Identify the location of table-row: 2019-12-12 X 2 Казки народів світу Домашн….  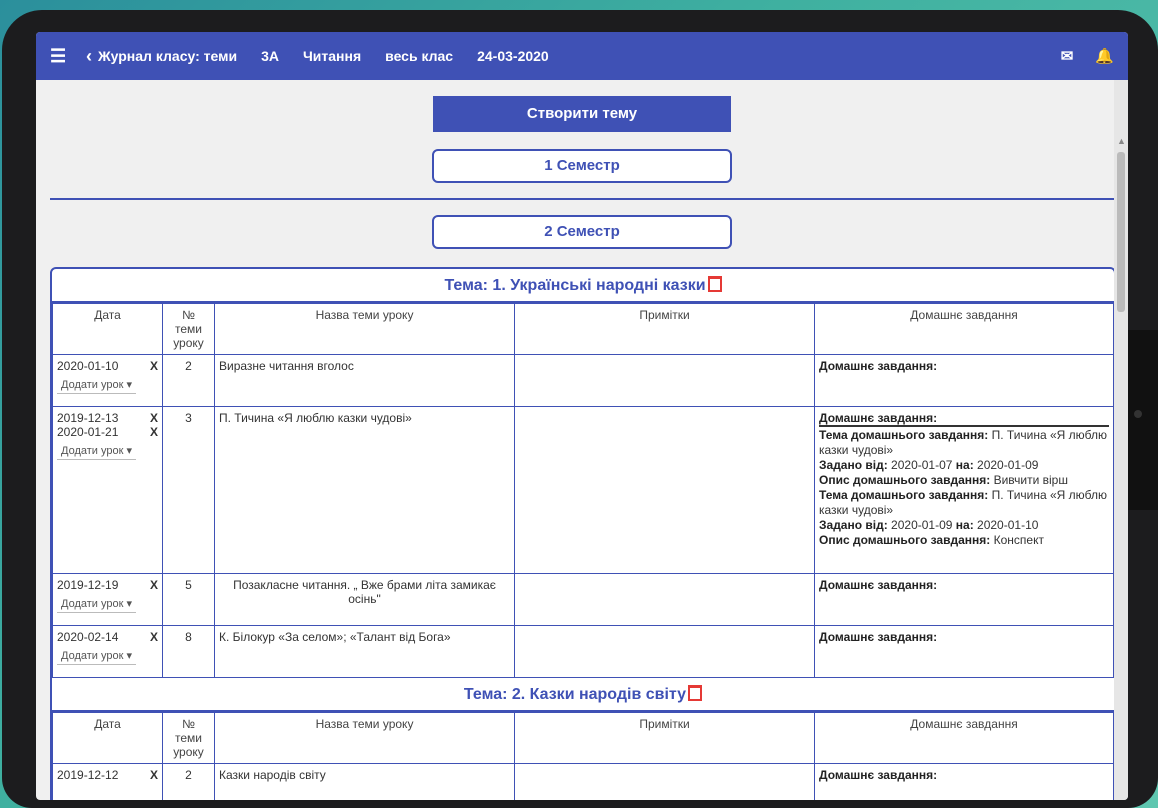
(583, 781).